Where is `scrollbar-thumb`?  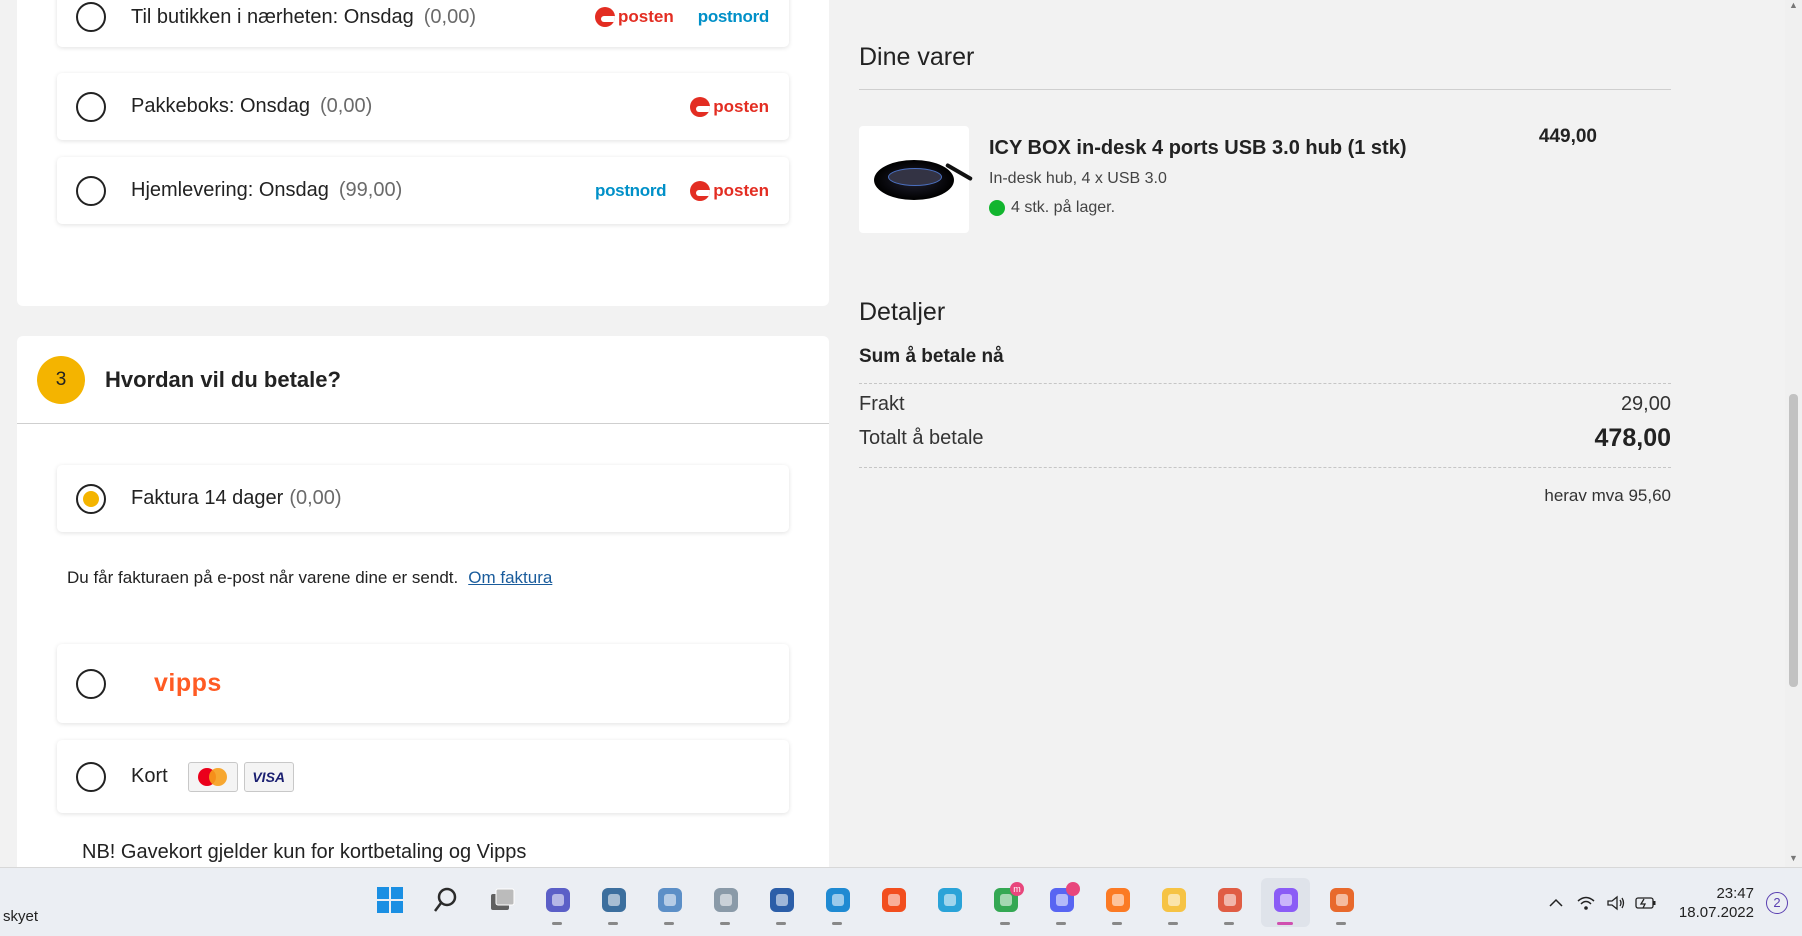
scrollbar-thumb is located at coordinates (1793, 540).